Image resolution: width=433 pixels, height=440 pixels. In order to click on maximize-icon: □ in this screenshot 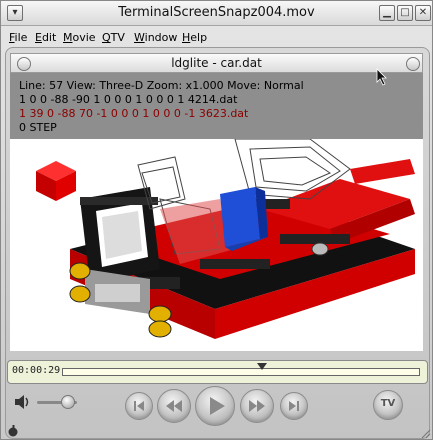, I will do `click(405, 13)`.